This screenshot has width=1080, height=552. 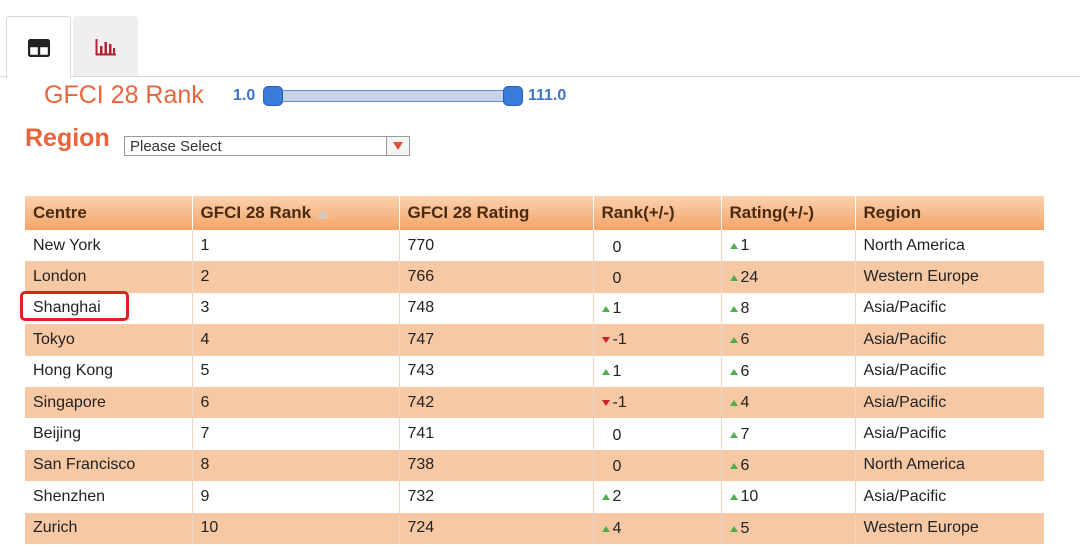 I want to click on rank-filter-label: GFCI 28 Rank, so click(x=124, y=95).